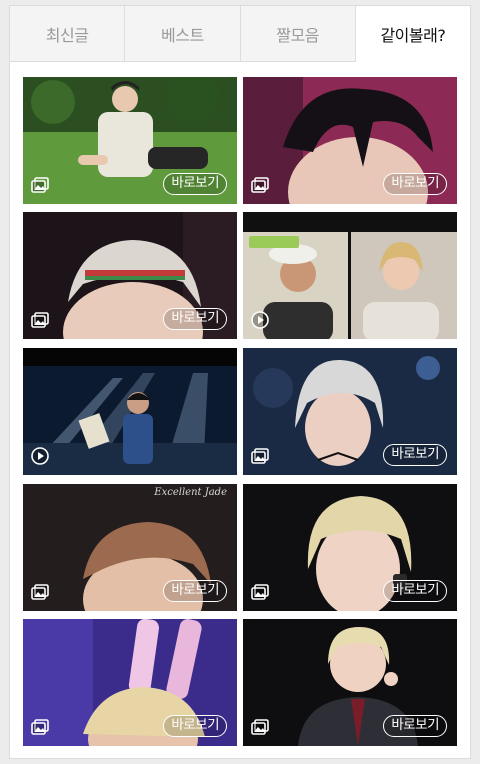 This screenshot has width=480, height=764. I want to click on tab-bar: 최신글 베스트 짤모음 같이볼래?, so click(240, 34).